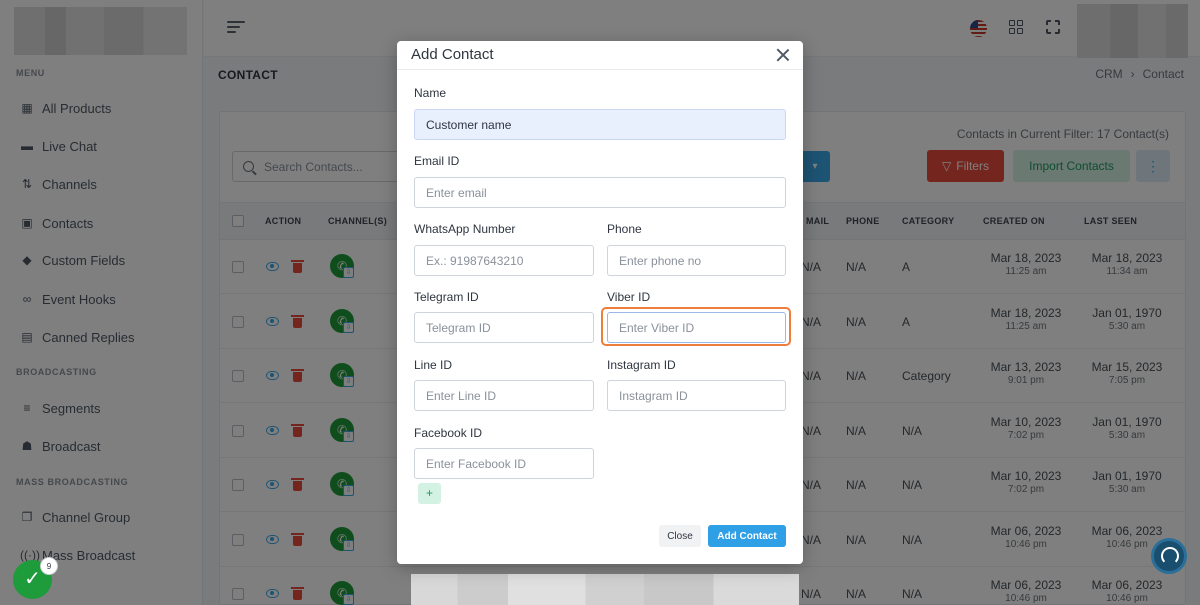 The image size is (1200, 605). What do you see at coordinates (783, 55) in the screenshot?
I see `close-icon` at bounding box center [783, 55].